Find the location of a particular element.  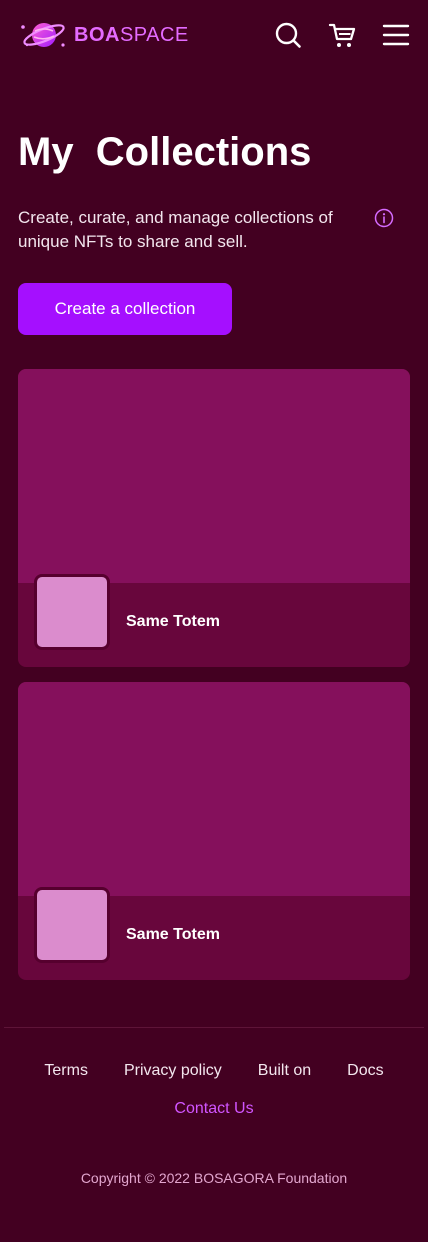

cart-icon is located at coordinates (342, 35).